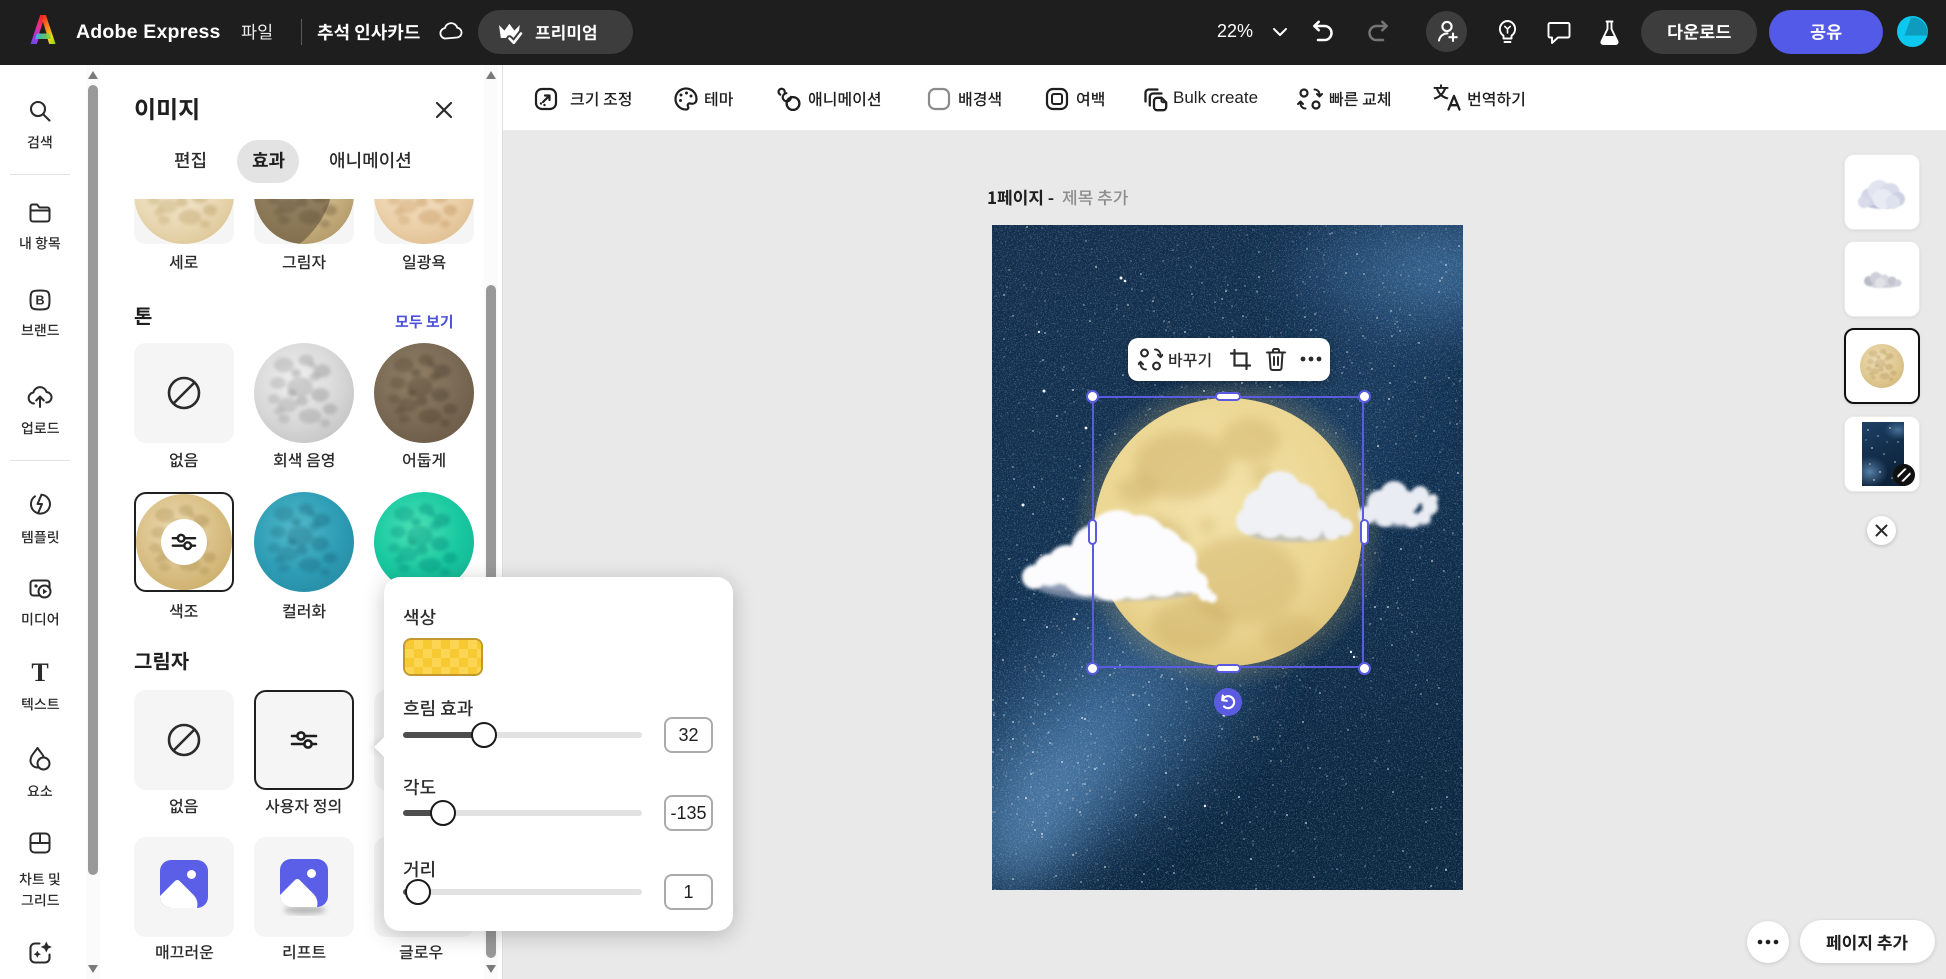 The image size is (1946, 979). What do you see at coordinates (39, 300) in the screenshot?
I see `svg-text: B` at bounding box center [39, 300].